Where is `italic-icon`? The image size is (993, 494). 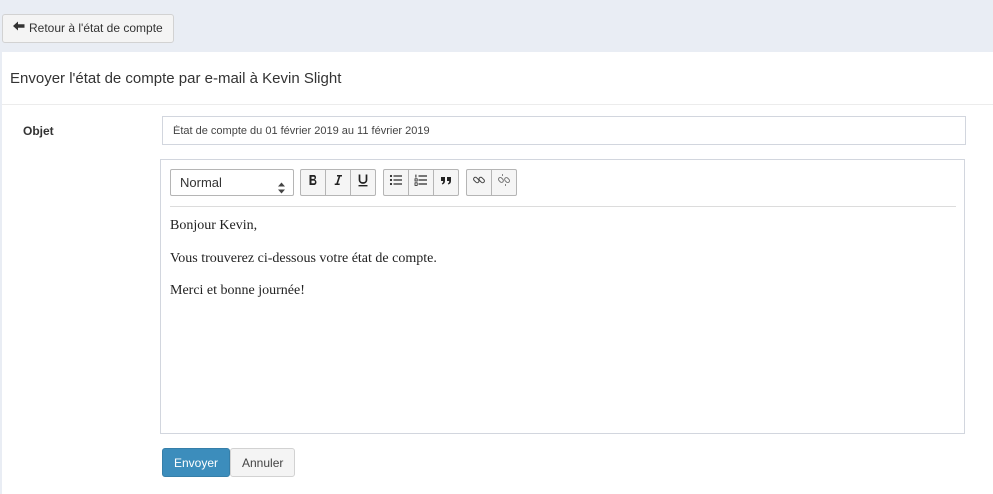
italic-icon is located at coordinates (338, 182).